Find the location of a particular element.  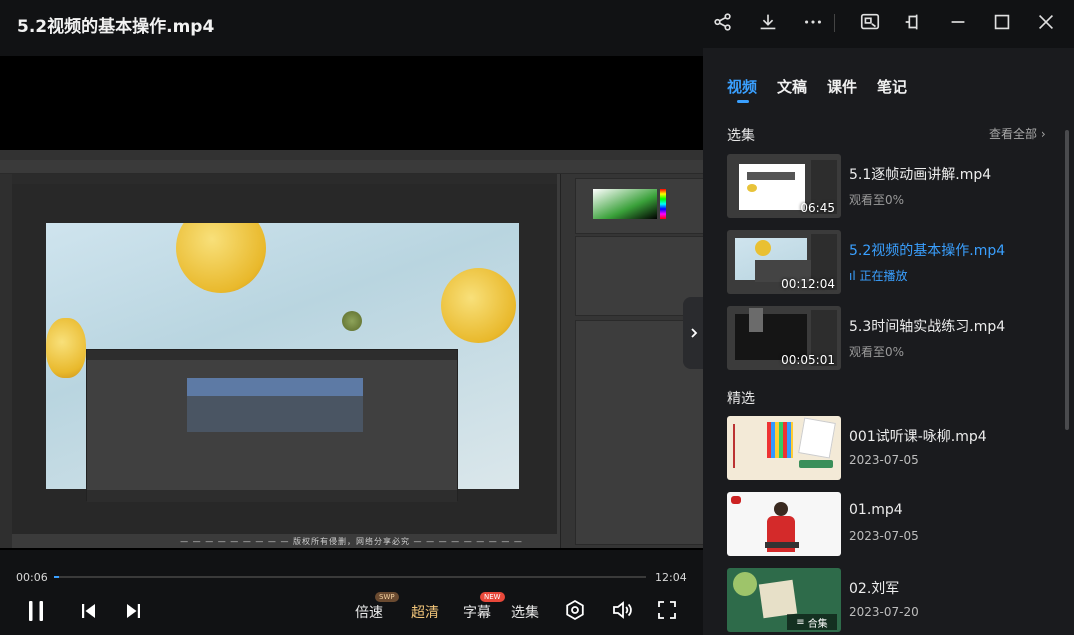

episode-title: 5.3时间轴实战练习.mp4 is located at coordinates (927, 327).